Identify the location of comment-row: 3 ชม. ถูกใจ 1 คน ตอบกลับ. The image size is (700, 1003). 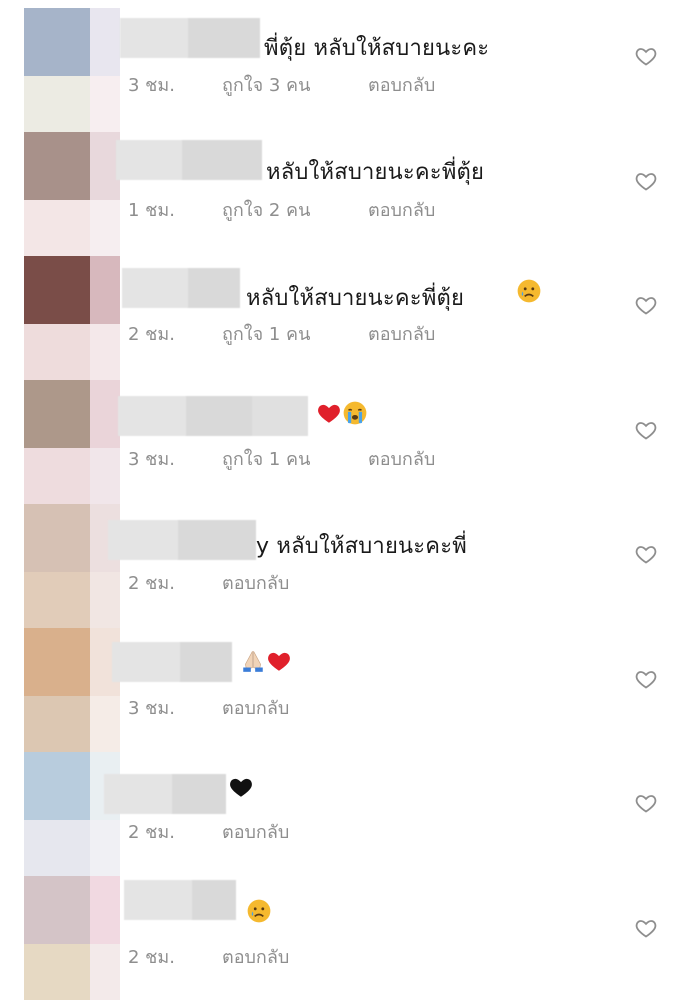
(350, 436).